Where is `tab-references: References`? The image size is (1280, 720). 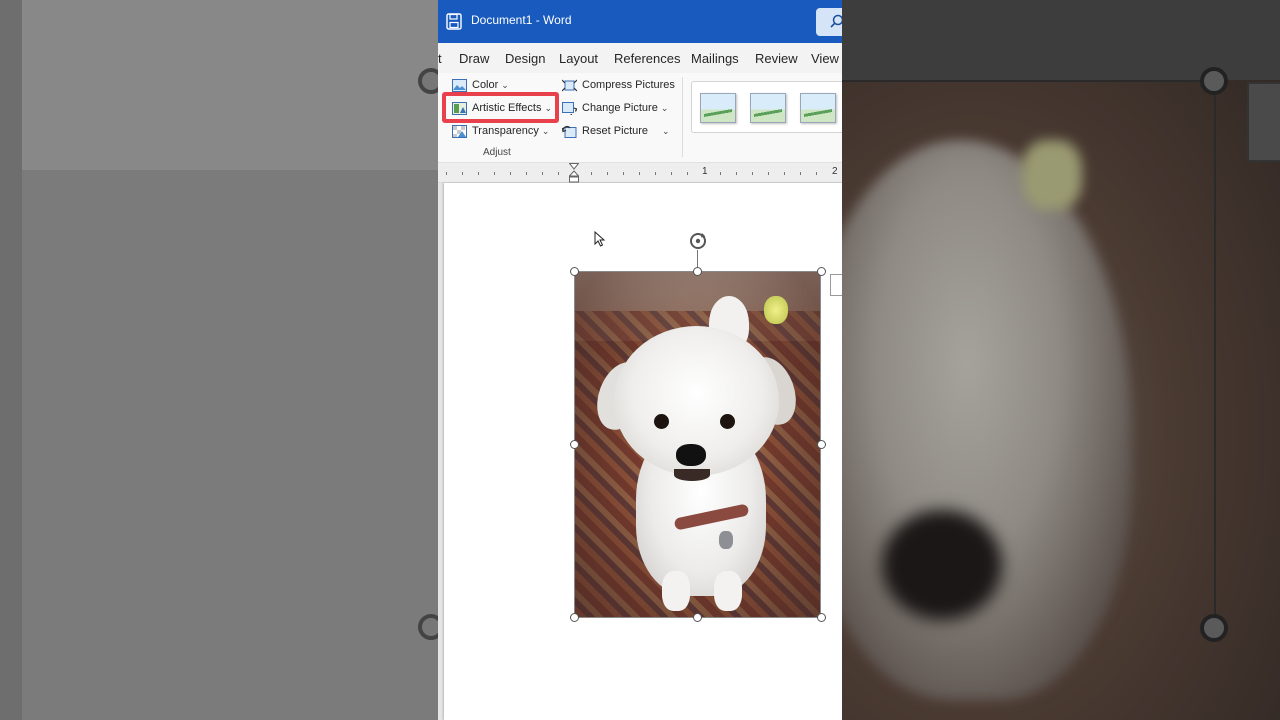 tab-references: References is located at coordinates (647, 58).